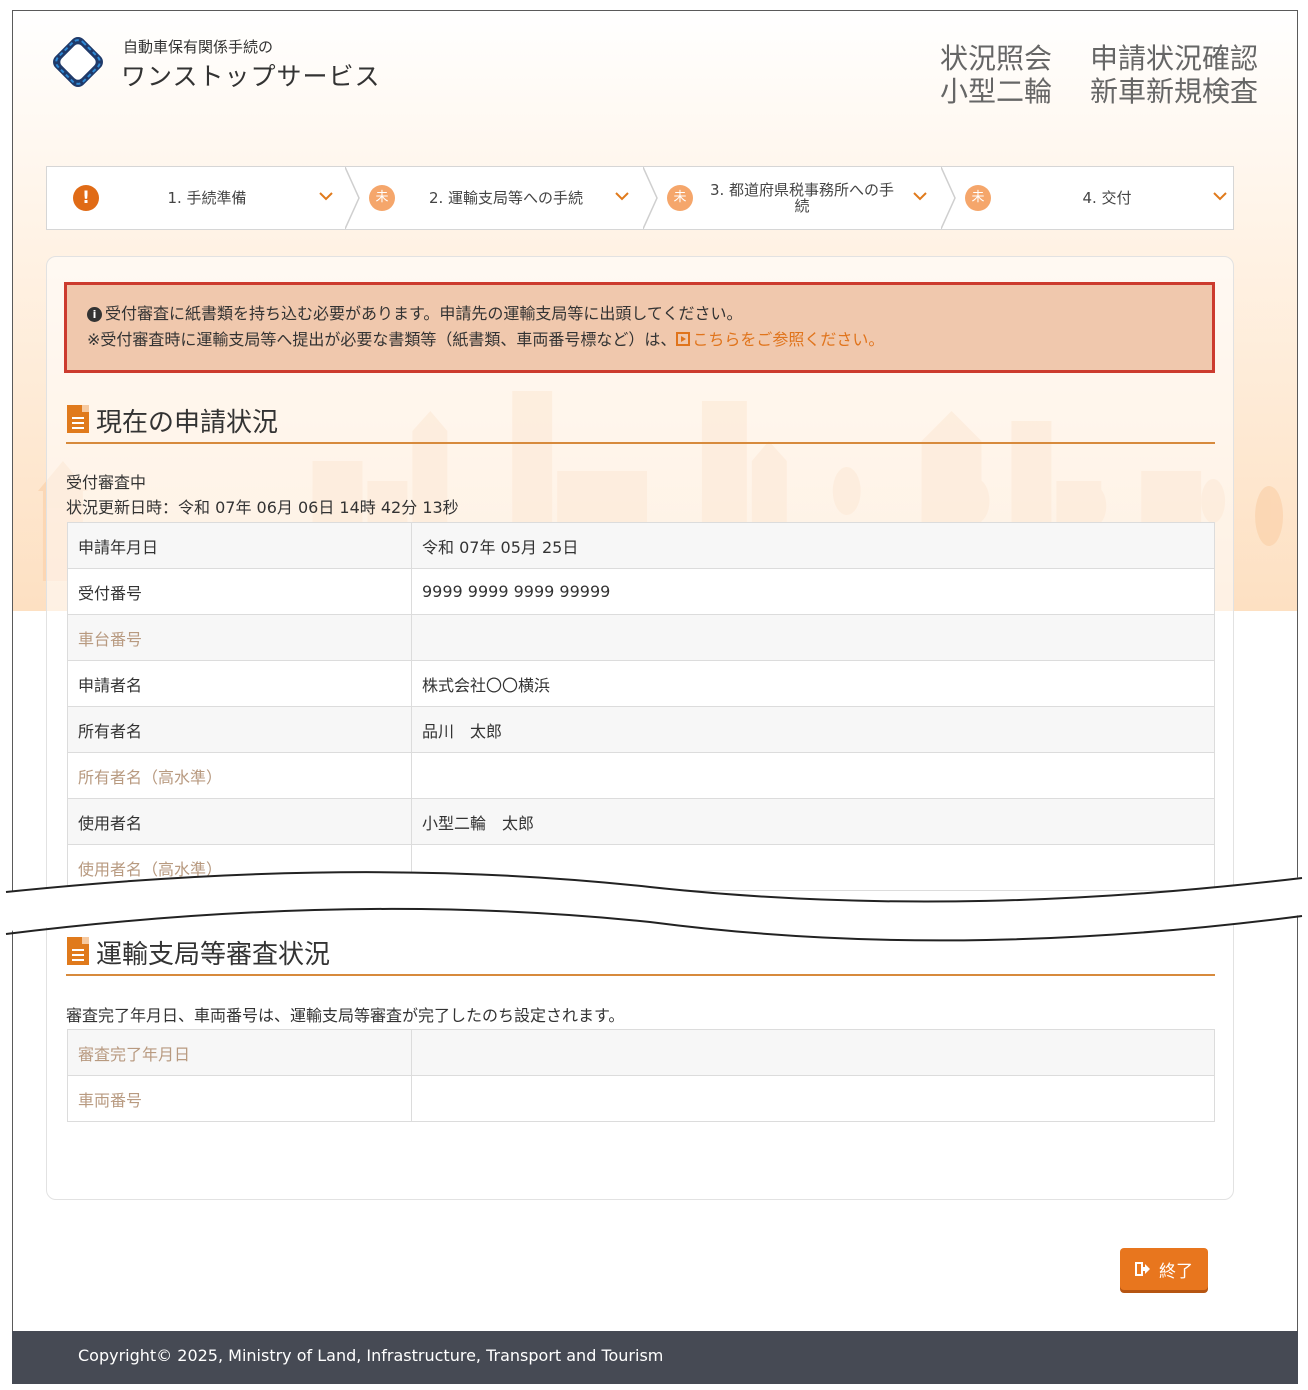 The height and width of the screenshot is (1390, 1308). I want to click on row-key: 申請者名, so click(239, 683).